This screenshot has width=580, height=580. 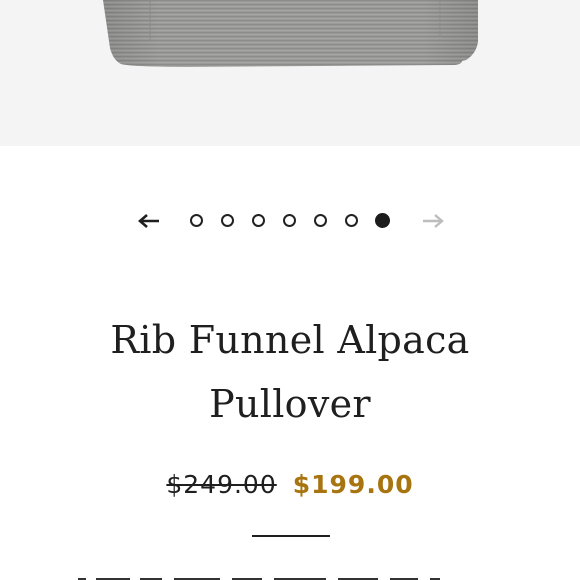 I want to click on compare-at-price: $249.00, so click(x=221, y=484).